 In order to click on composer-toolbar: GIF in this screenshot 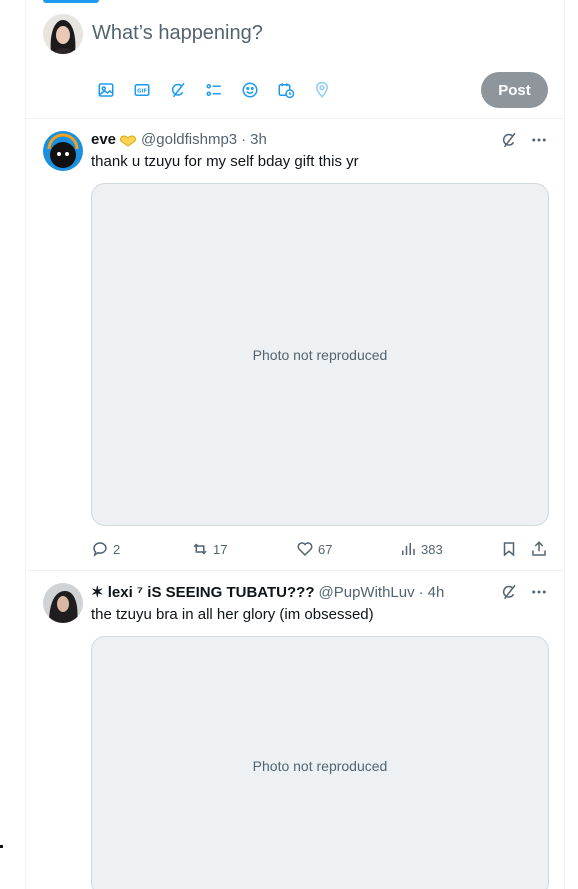, I will do `click(214, 90)`.